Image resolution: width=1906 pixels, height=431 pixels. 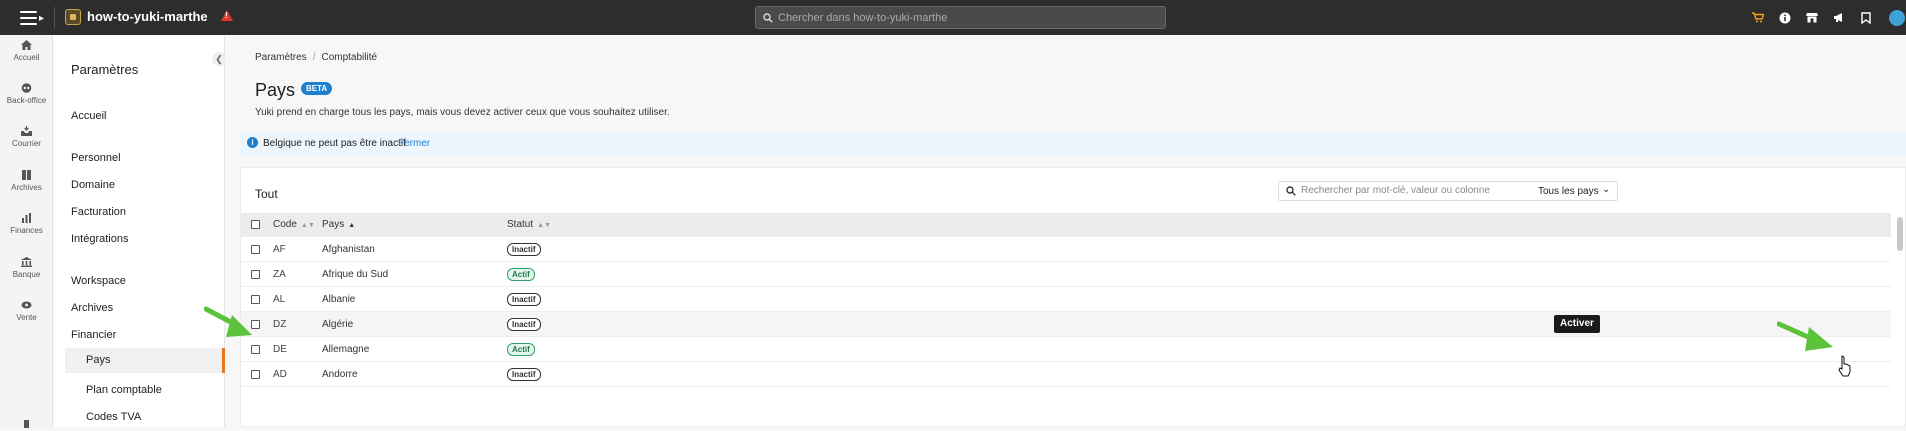 I want to click on sort-ascending-icon: ▲, so click(x=352, y=225).